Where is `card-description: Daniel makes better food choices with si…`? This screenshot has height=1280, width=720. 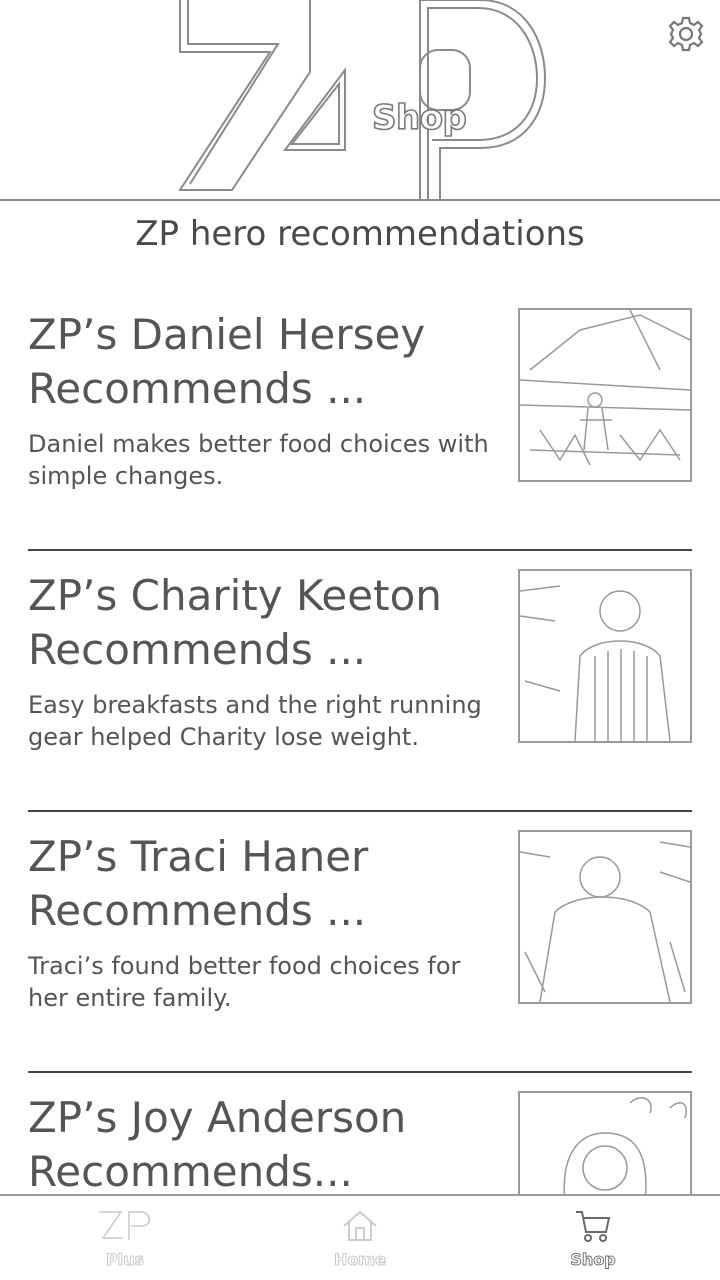 card-description: Daniel makes better food choices with si… is located at coordinates (258, 460).